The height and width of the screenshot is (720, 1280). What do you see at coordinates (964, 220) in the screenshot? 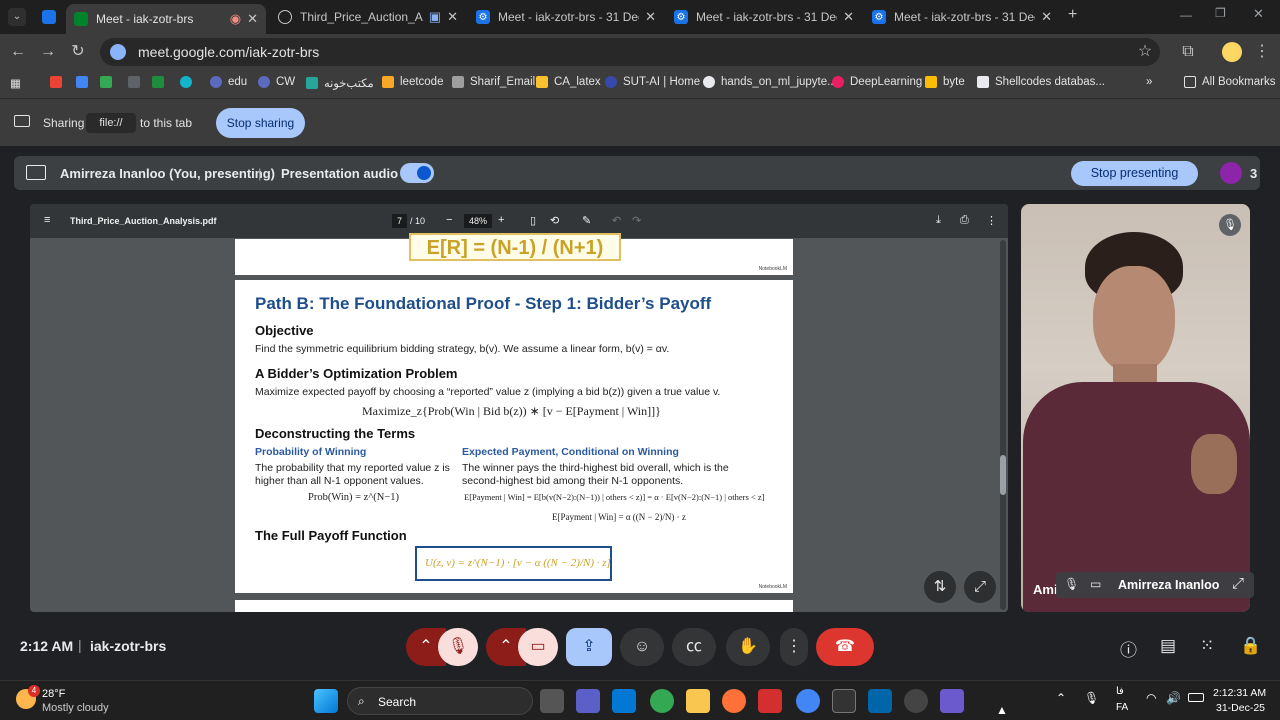
I see `print-icon: ⎙` at bounding box center [964, 220].